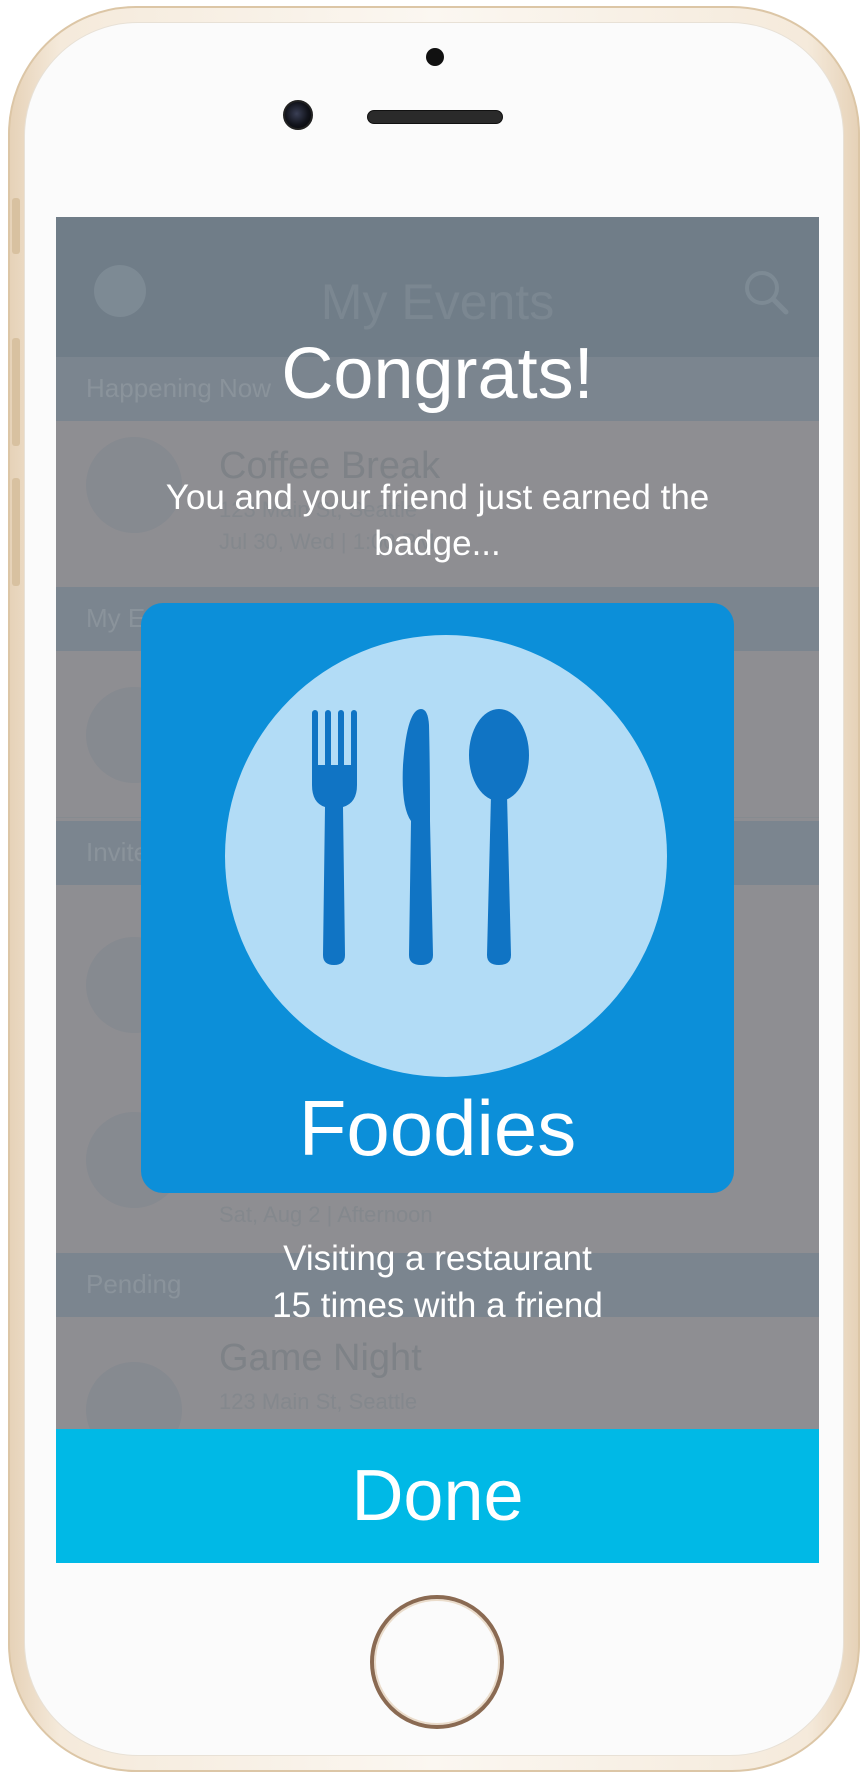  I want to click on volume-down-button, so click(16, 532).